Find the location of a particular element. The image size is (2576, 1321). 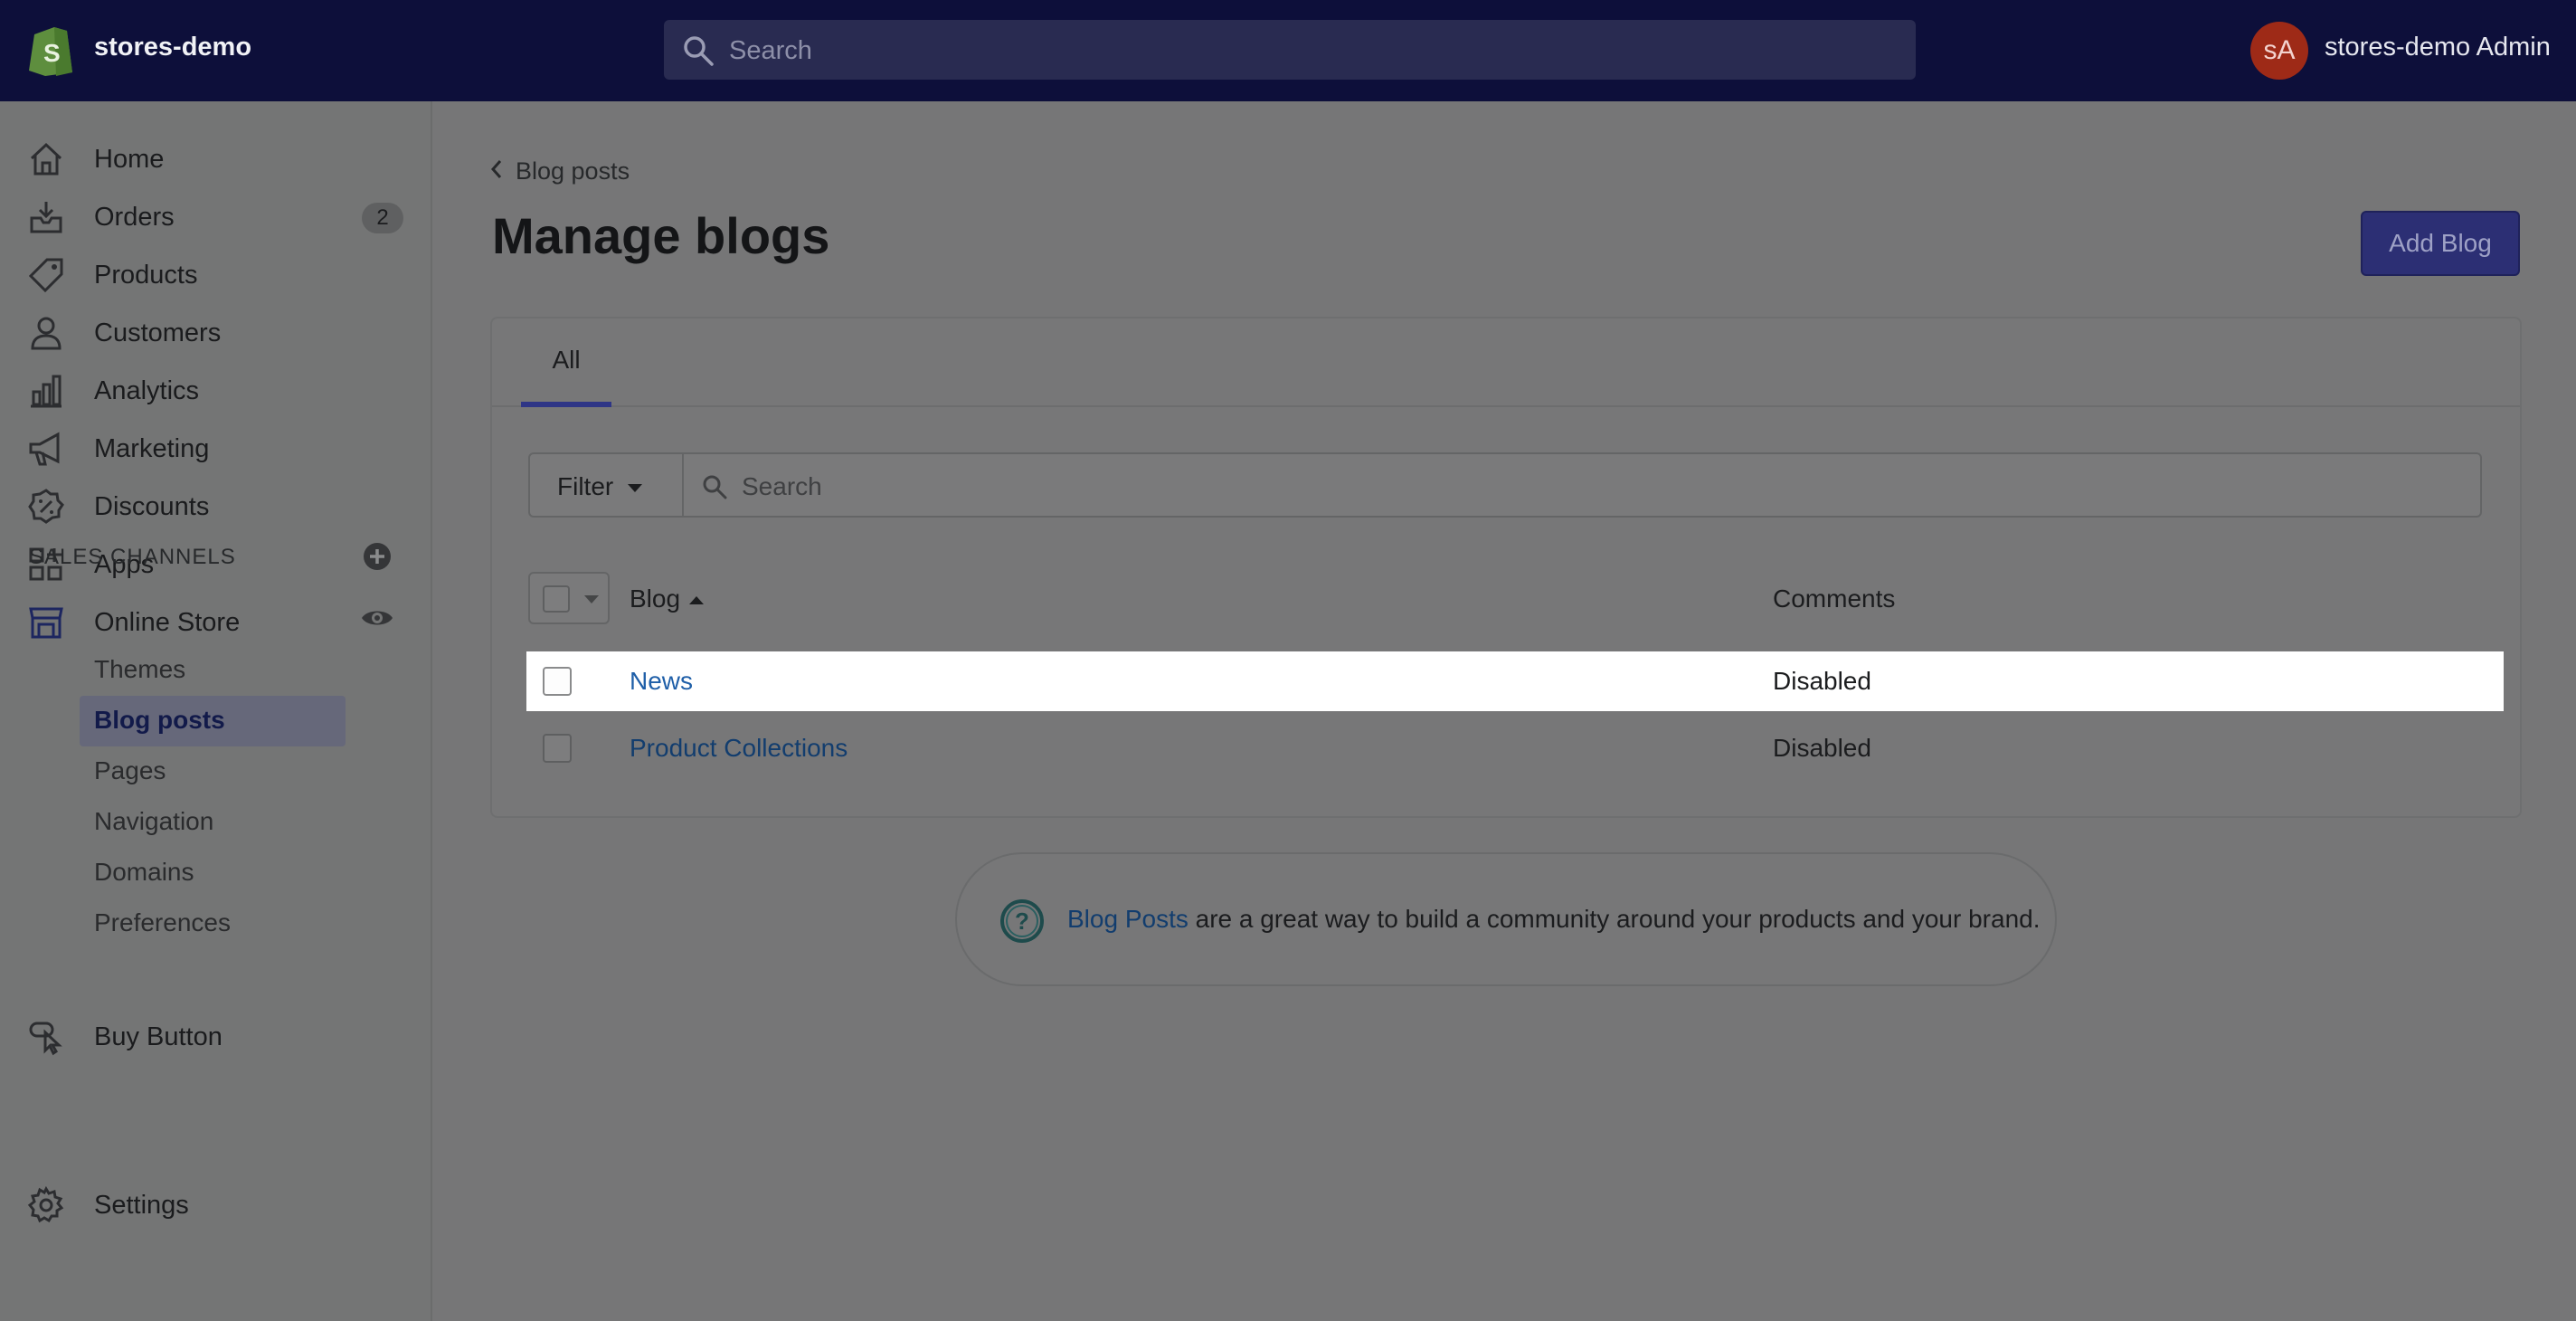

tabs-bar: All is located at coordinates (1506, 362).